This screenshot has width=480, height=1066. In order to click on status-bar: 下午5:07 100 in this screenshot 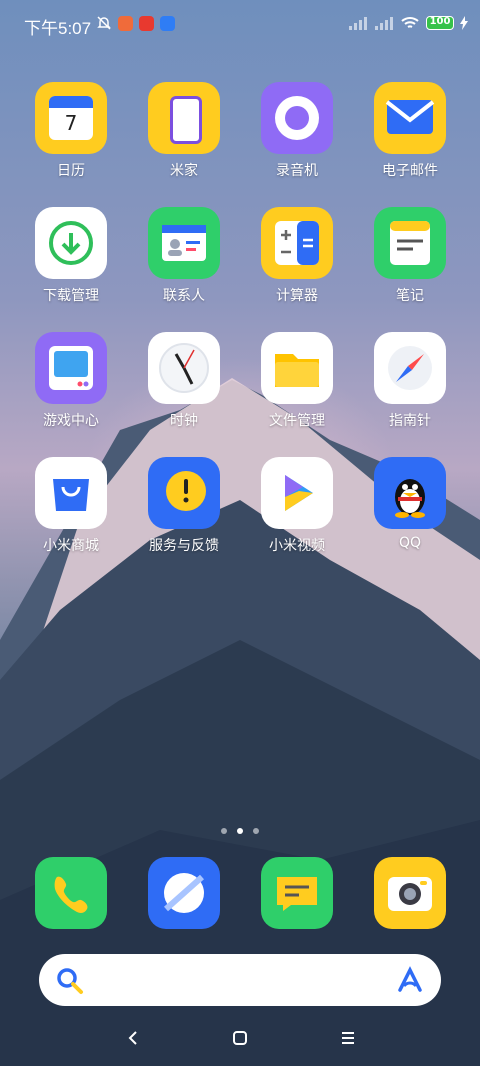, I will do `click(240, 25)`.